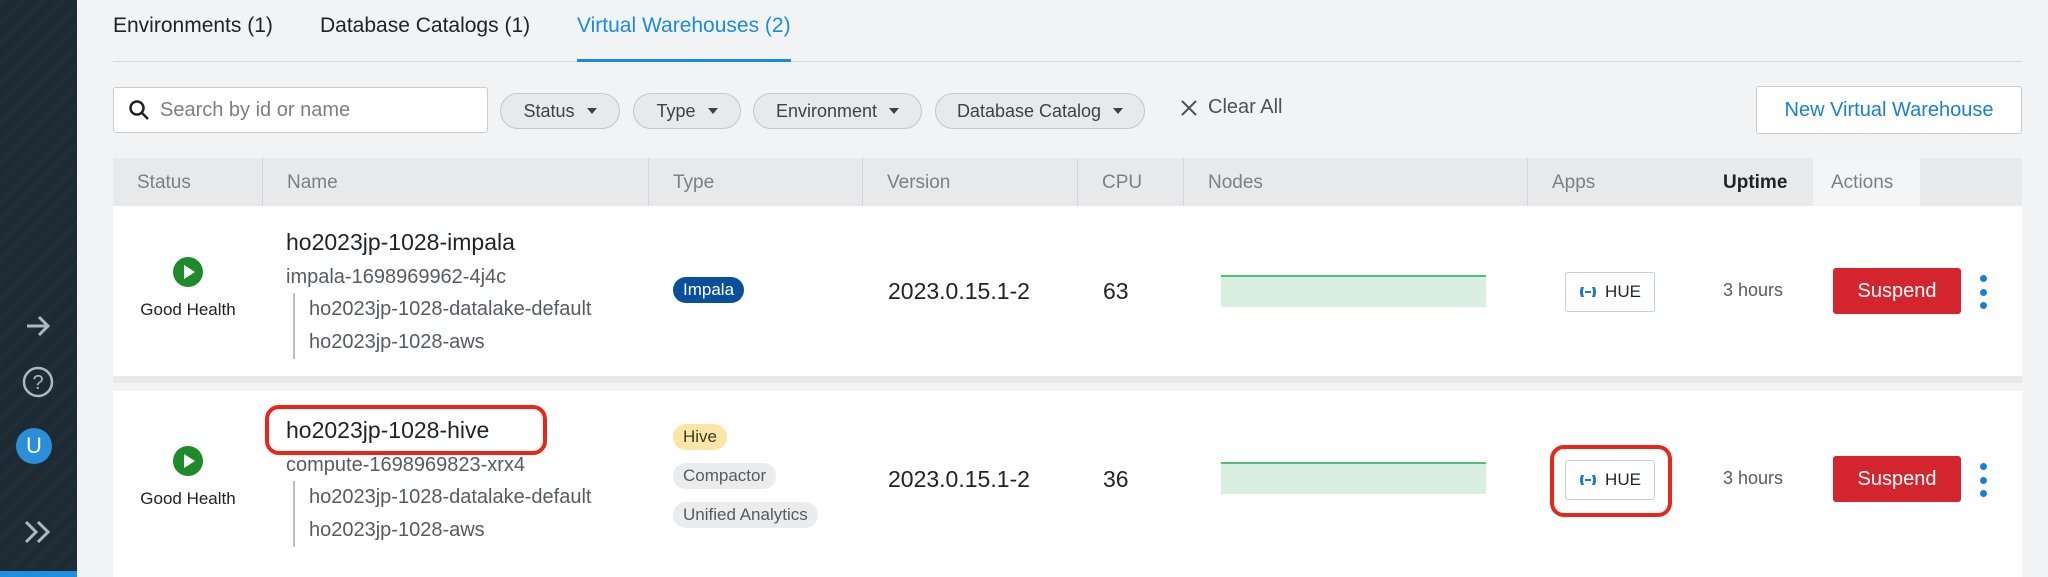 The width and height of the screenshot is (2048, 577). I want to click on database-catalog-filter-label: Database Catalog, so click(1029, 110).